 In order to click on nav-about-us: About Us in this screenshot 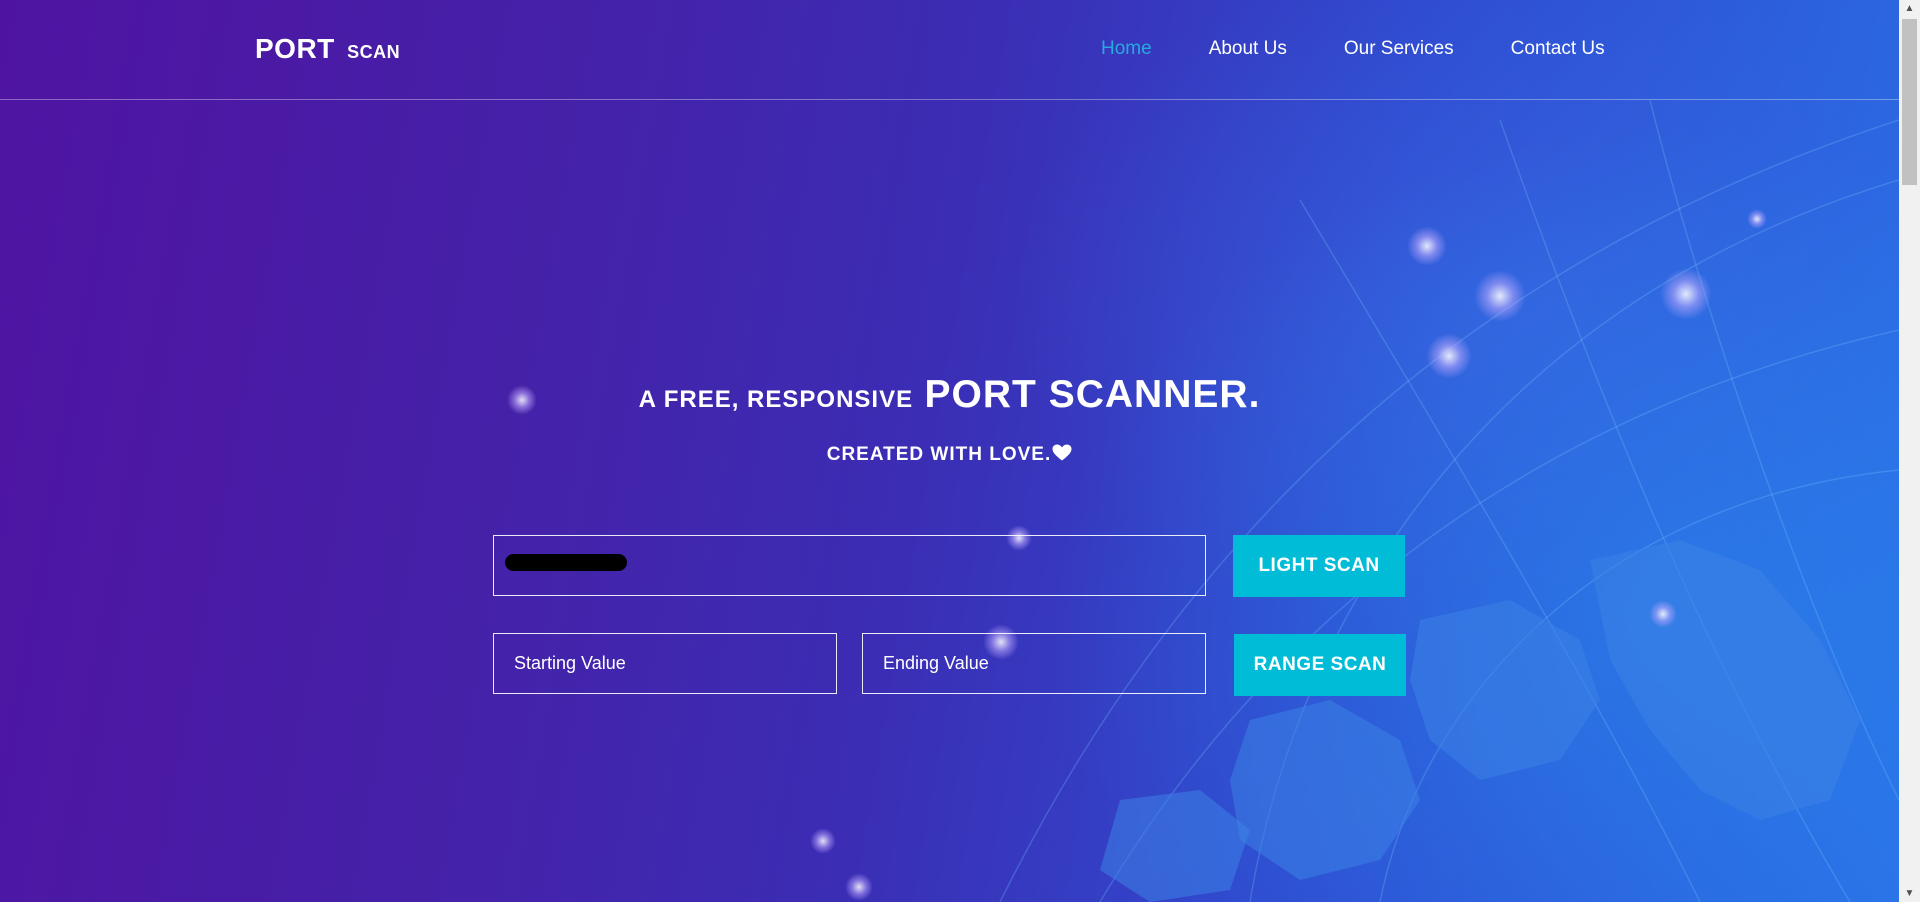, I will do `click(1248, 49)`.